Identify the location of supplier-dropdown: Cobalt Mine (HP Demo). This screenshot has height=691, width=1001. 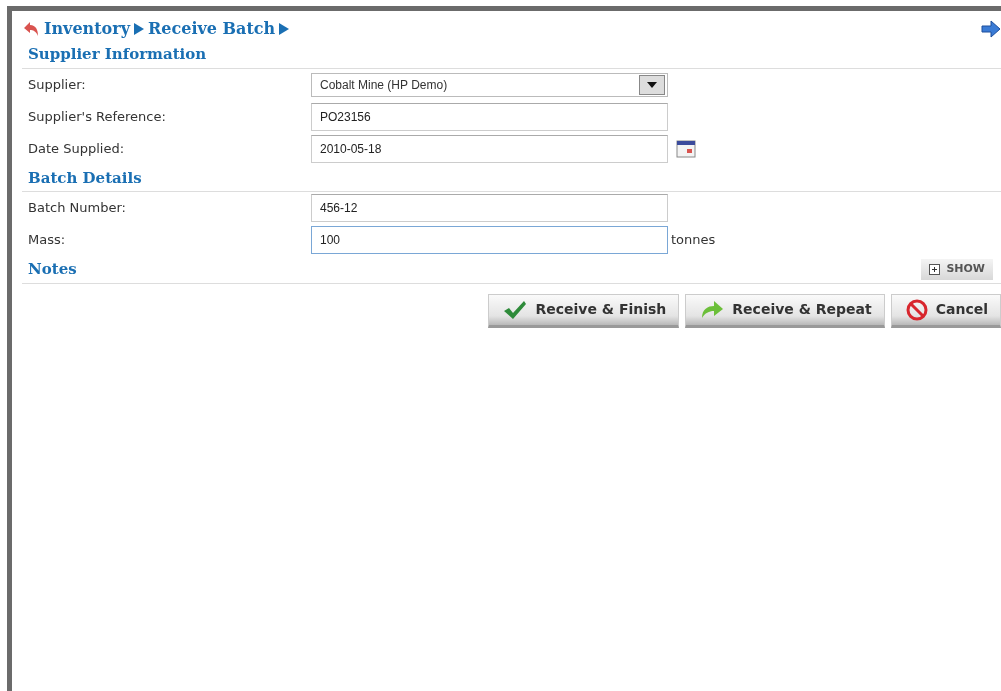
(489, 84).